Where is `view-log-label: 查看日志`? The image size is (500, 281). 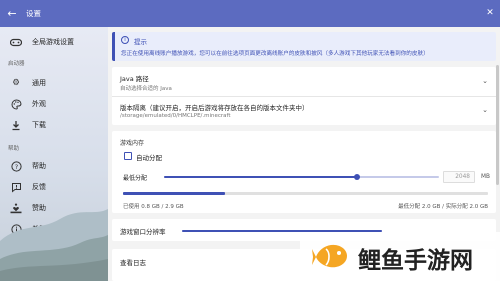
view-log-label: 查看日志 is located at coordinates (133, 263).